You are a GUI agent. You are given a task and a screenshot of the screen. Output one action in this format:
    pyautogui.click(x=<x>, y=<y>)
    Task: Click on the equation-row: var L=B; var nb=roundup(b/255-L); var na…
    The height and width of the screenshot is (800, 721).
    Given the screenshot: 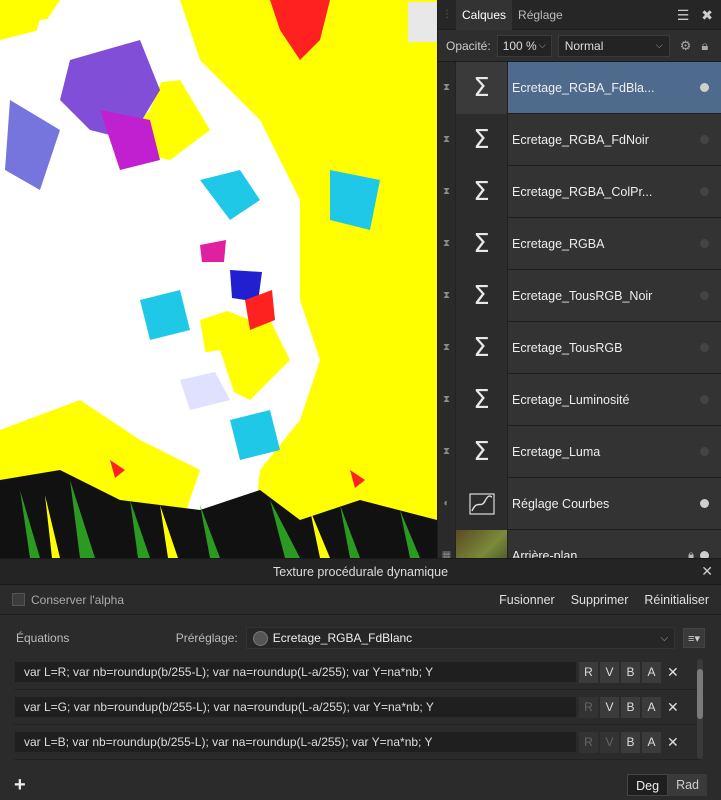 What is the action you would take?
    pyautogui.click(x=357, y=742)
    